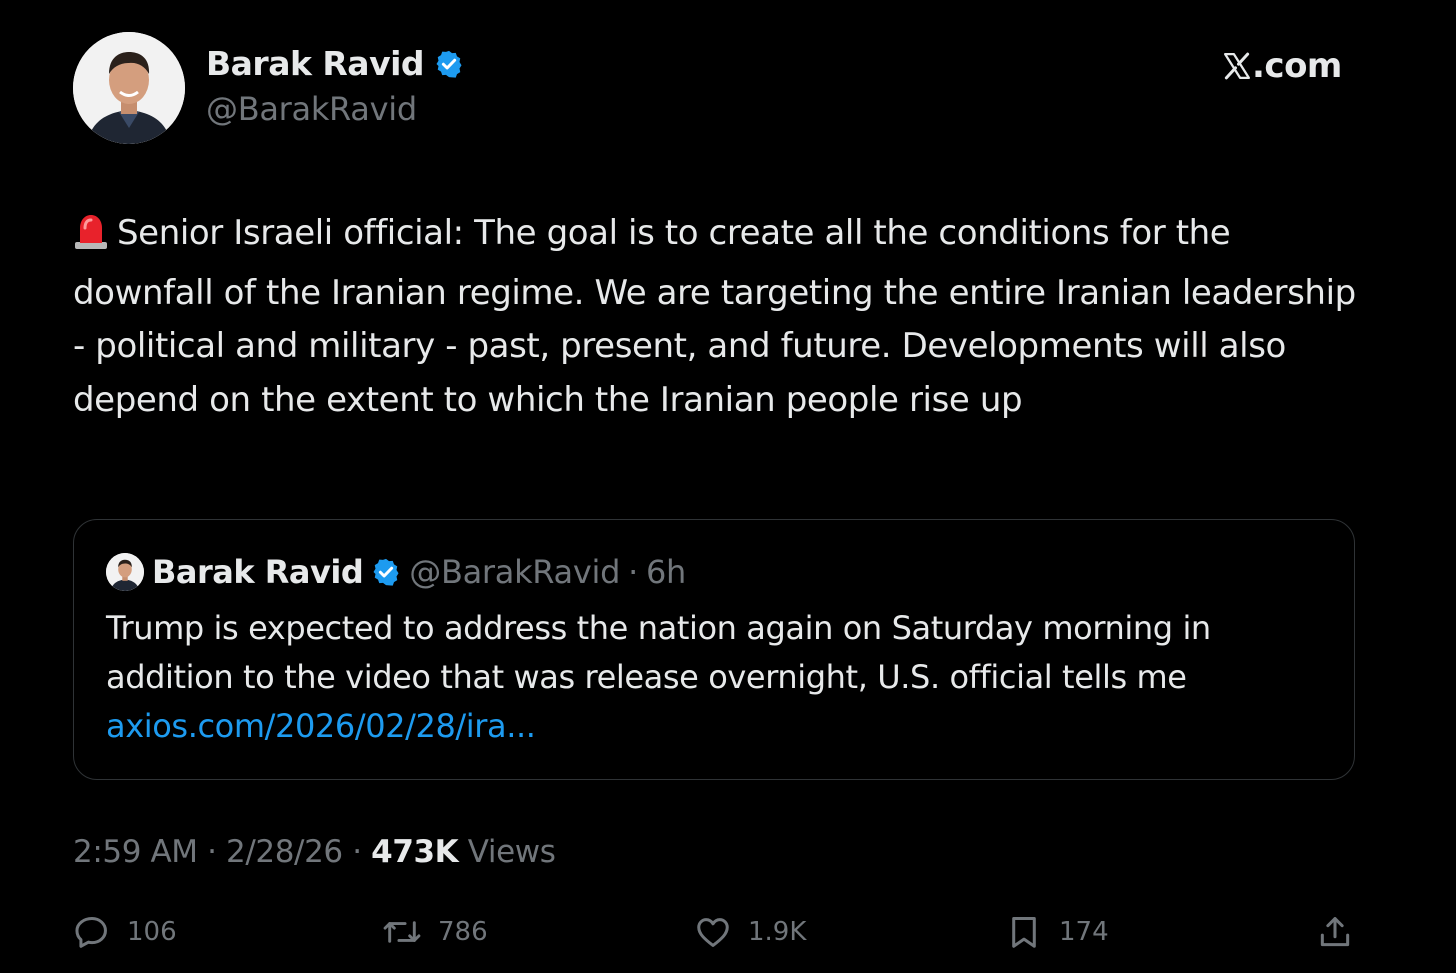 Image resolution: width=1456 pixels, height=973 pixels. Describe the element at coordinates (463, 932) in the screenshot. I see `repost-count: 786` at that location.